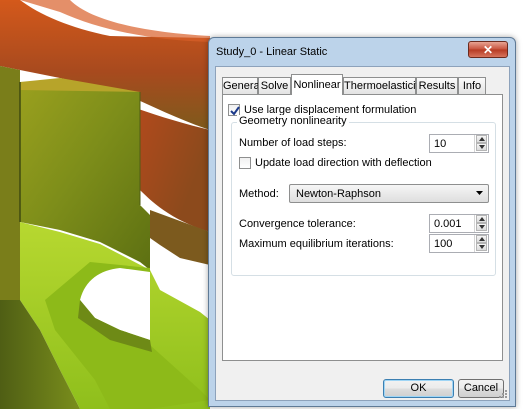 This screenshot has height=409, width=525. I want to click on tab-nonlinear: Nonlinear, so click(317, 84).